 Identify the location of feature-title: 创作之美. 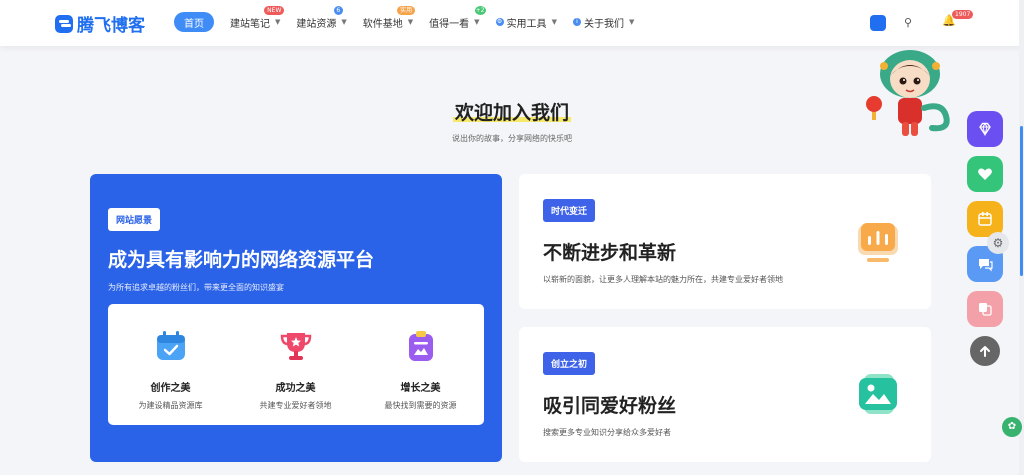
(170, 388).